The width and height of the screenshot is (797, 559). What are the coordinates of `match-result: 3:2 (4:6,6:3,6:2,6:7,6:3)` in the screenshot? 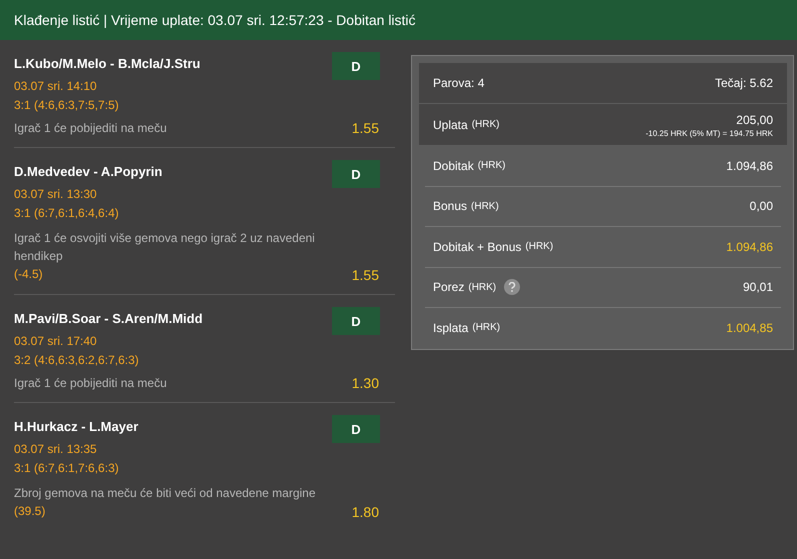 It's located at (77, 360).